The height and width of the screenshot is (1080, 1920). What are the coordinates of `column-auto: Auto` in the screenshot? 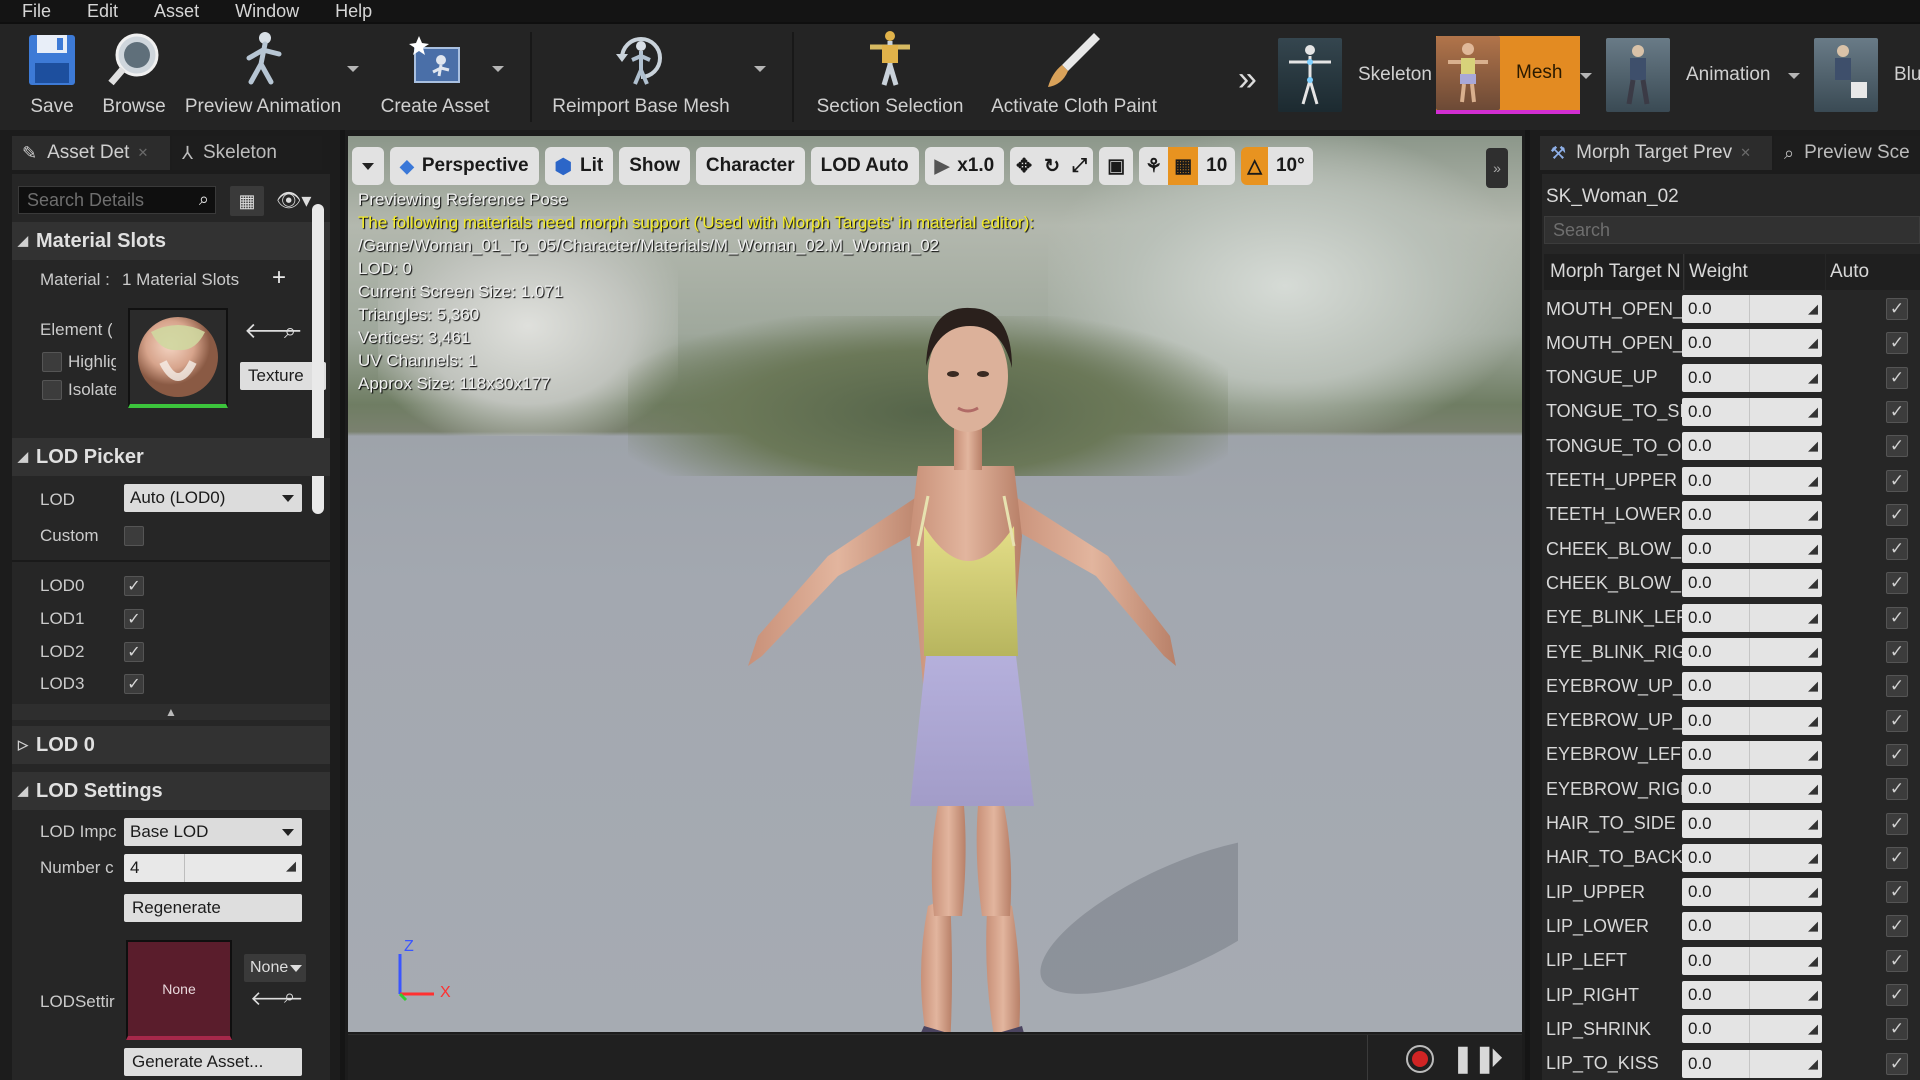 It's located at (1873, 272).